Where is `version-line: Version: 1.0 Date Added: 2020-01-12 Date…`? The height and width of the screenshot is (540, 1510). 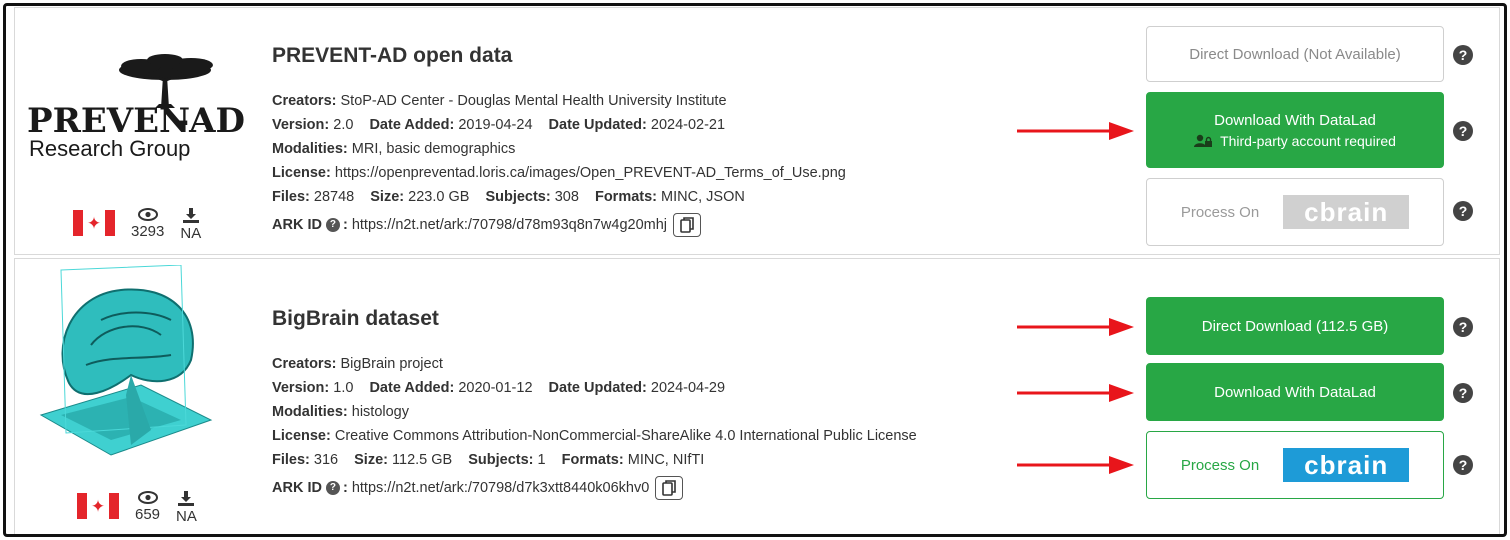 version-line: Version: 1.0 Date Added: 2020-01-12 Date… is located at coordinates (499, 388).